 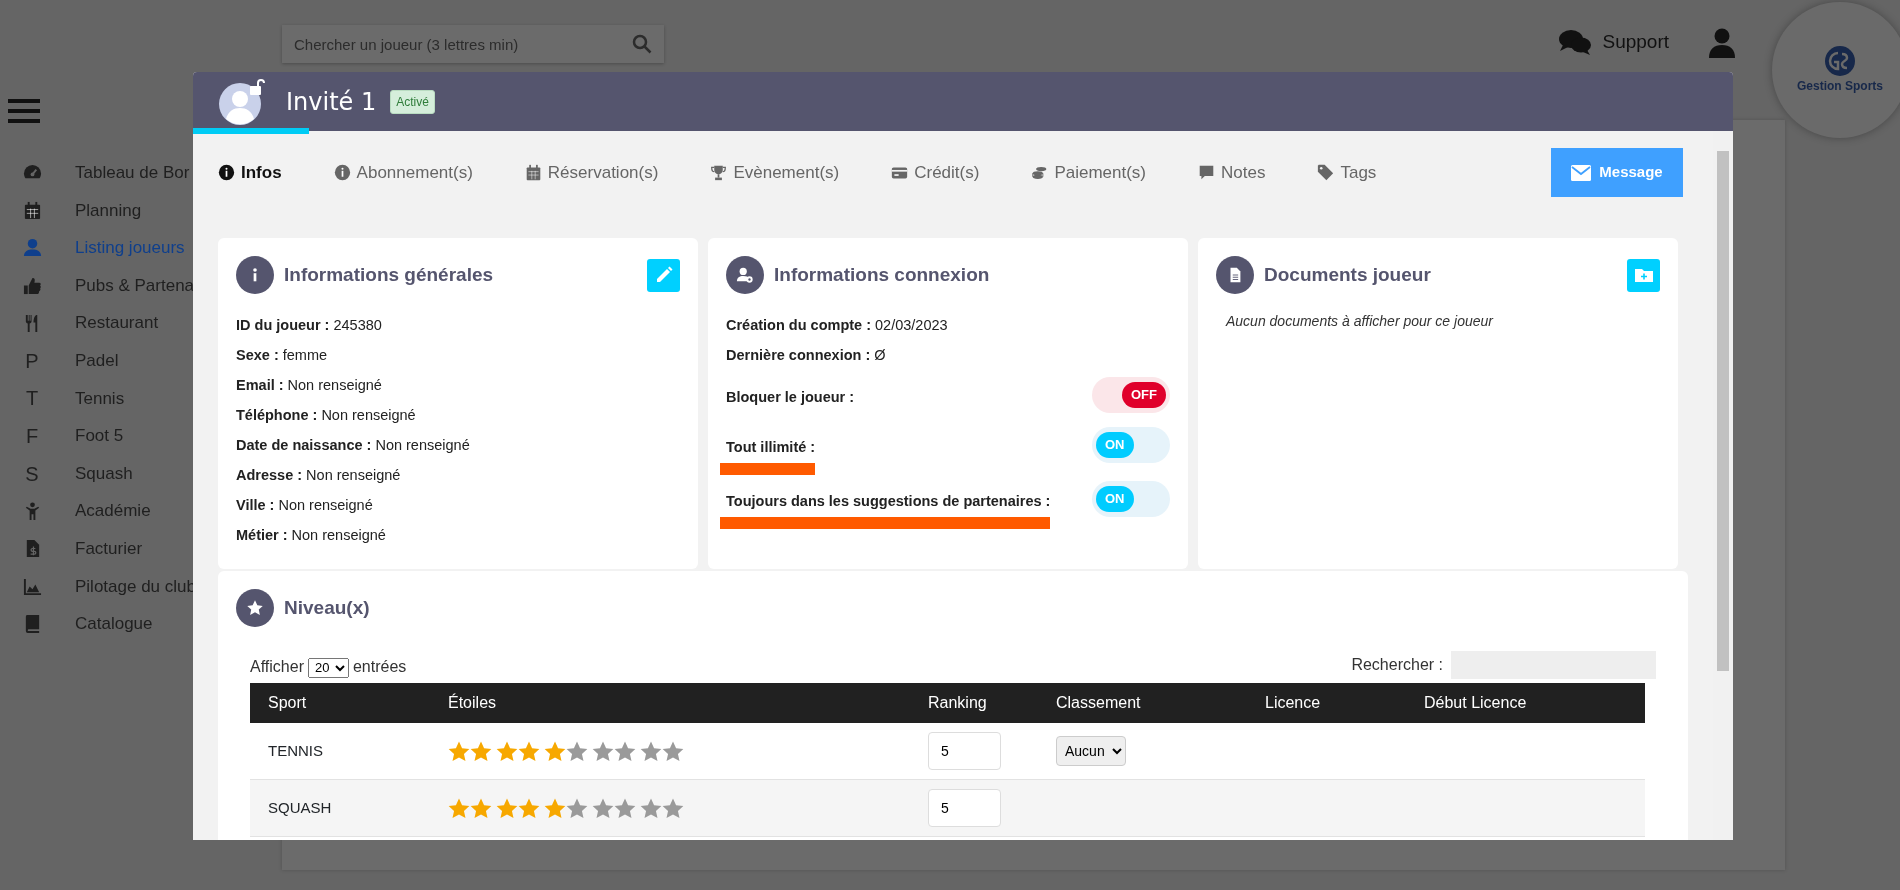 I want to click on player-name: Invité 1, so click(x=331, y=102).